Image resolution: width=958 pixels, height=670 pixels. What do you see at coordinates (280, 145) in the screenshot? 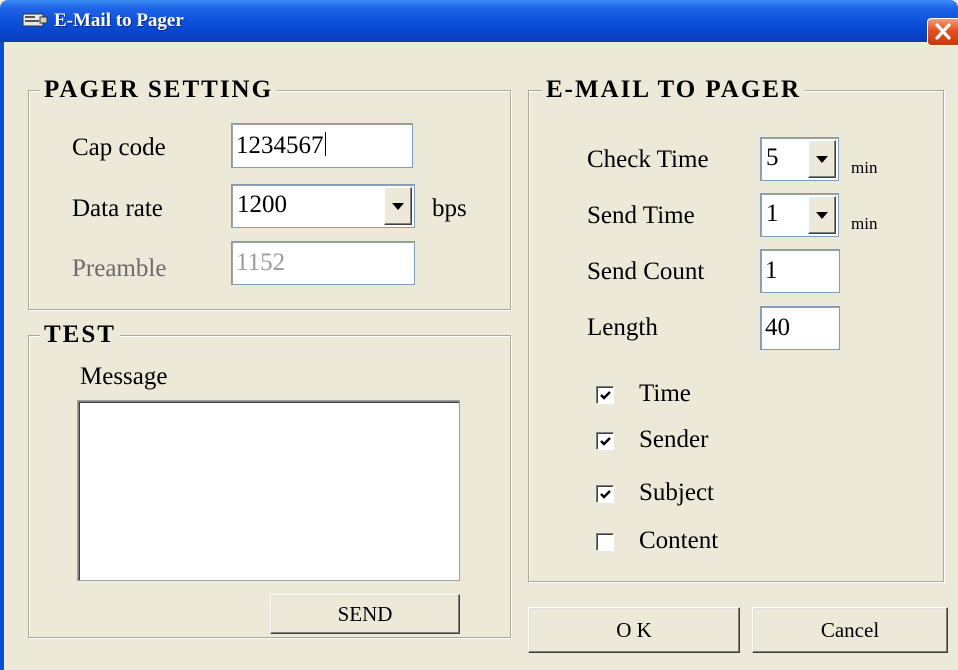
I see `cap-code-value: 1234567` at bounding box center [280, 145].